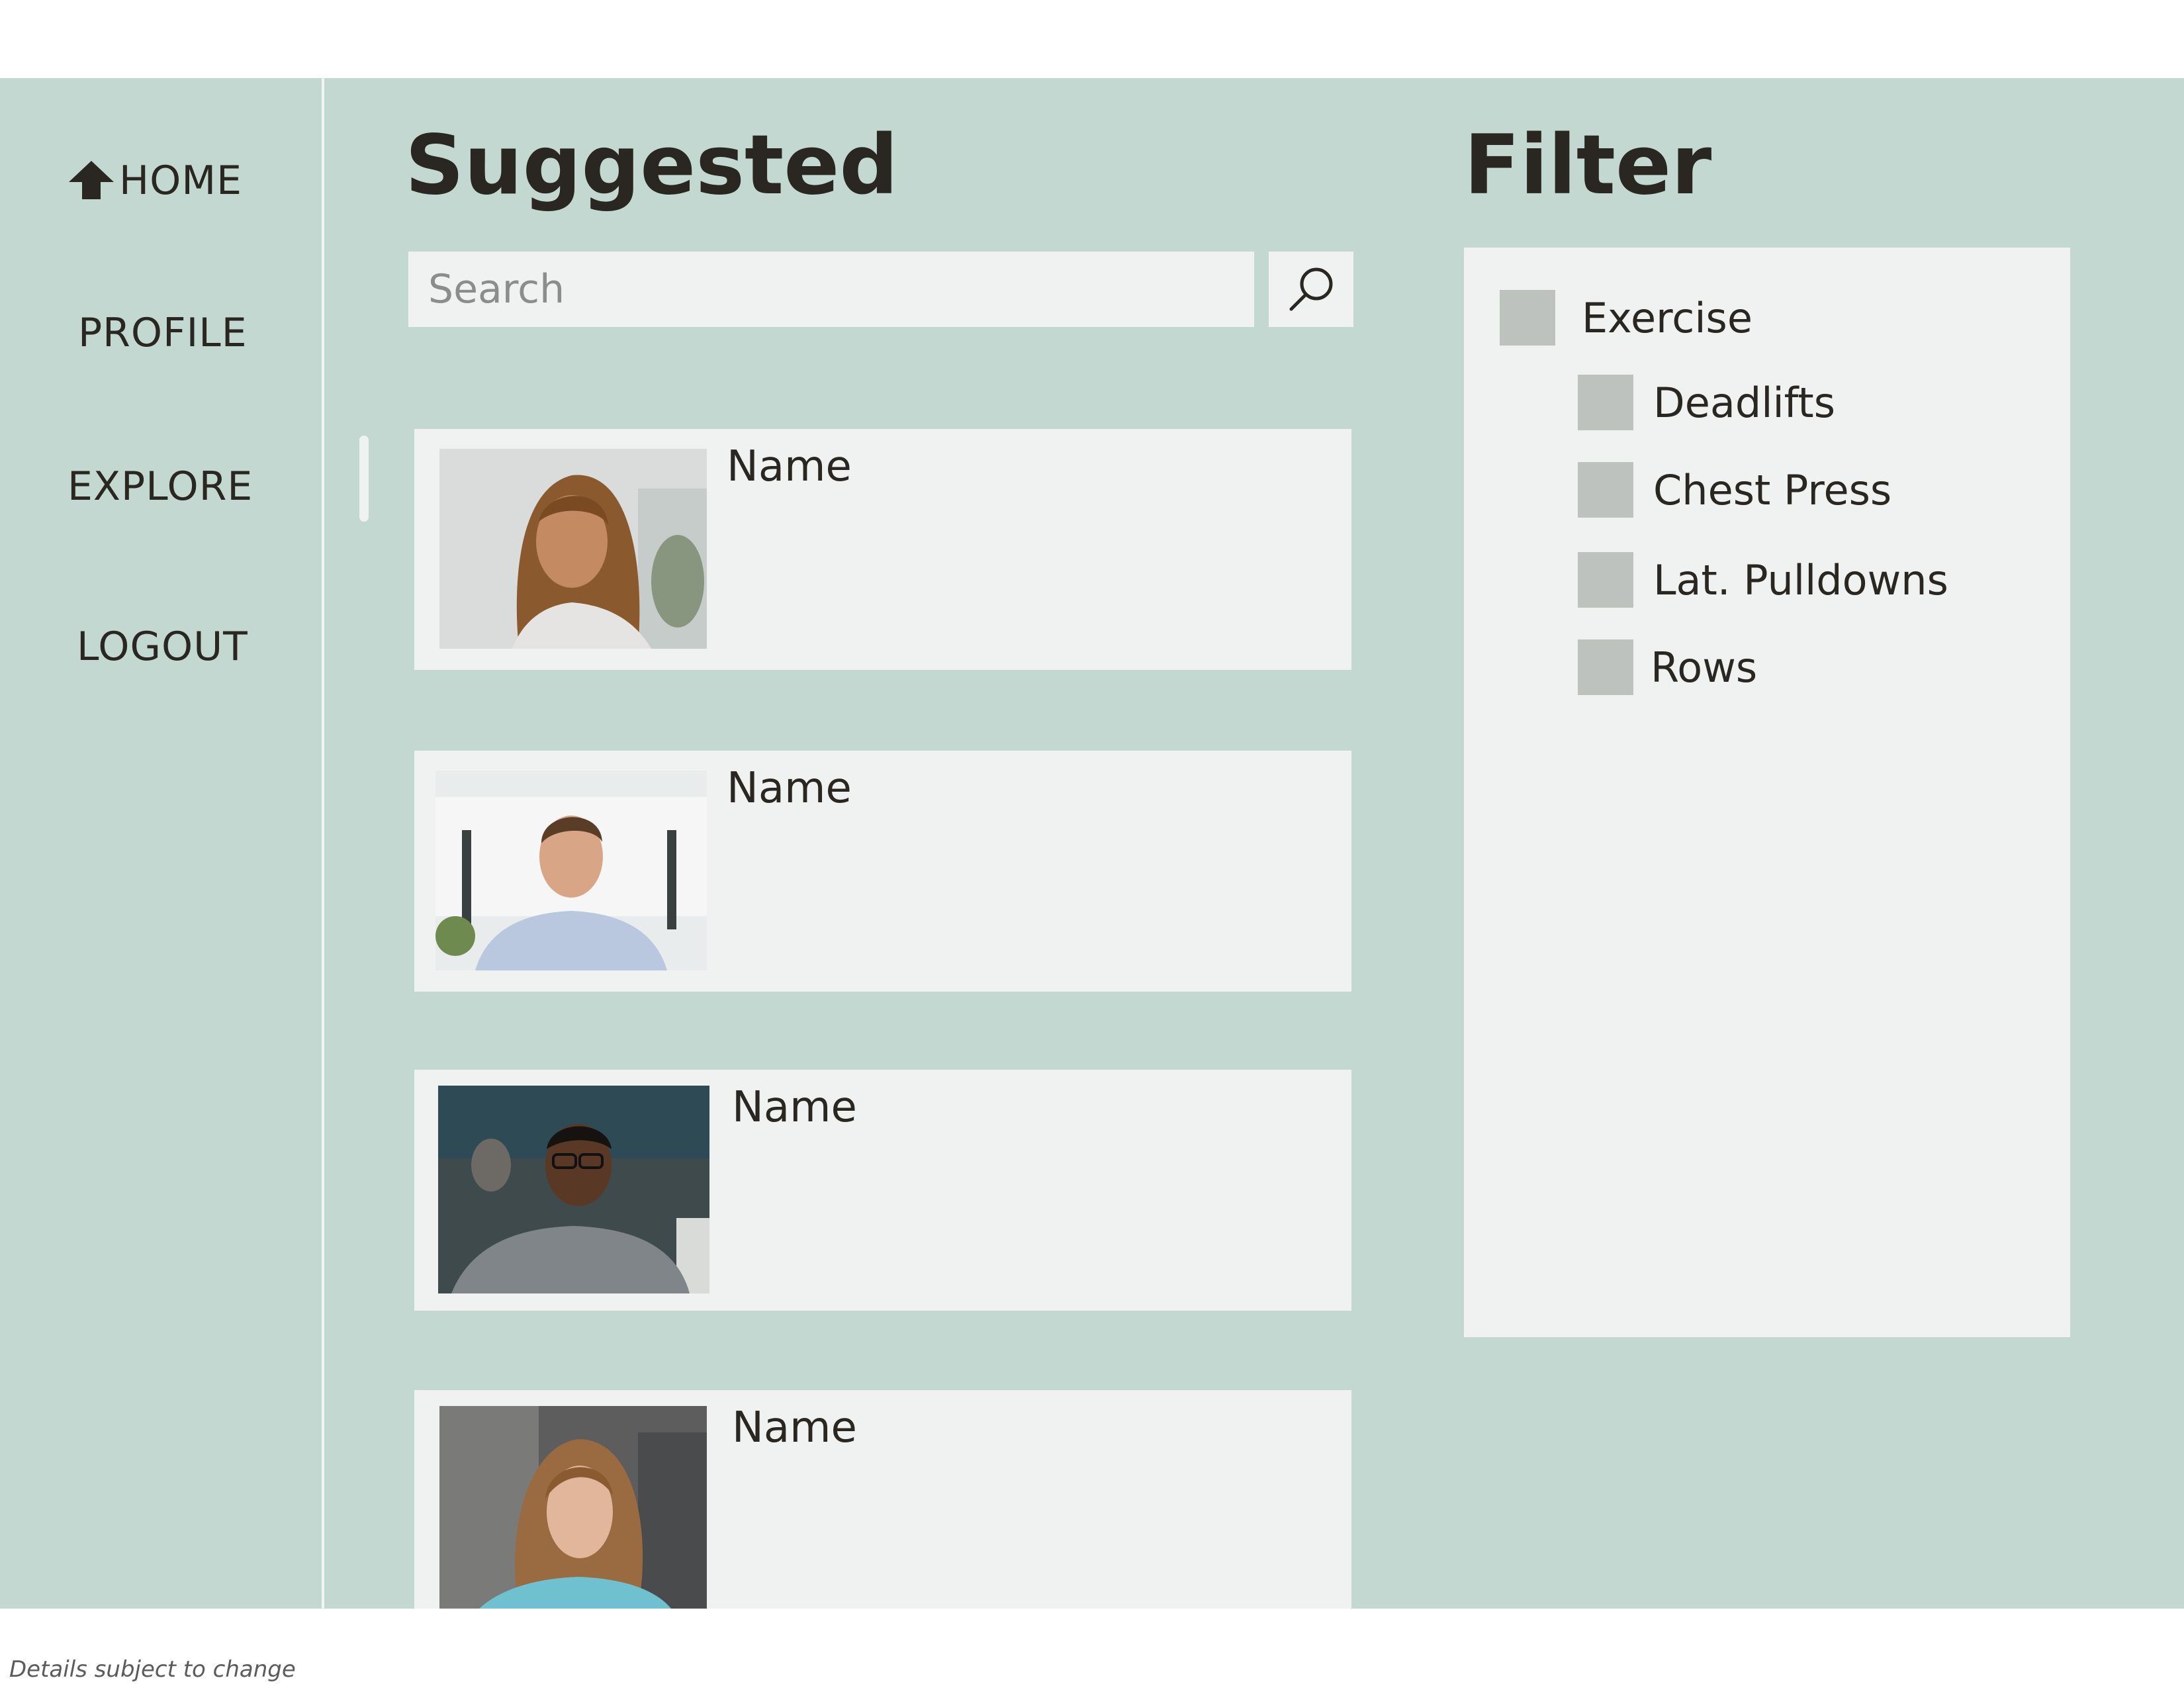  I want to click on filter-label: Chest Press, so click(1772, 489).